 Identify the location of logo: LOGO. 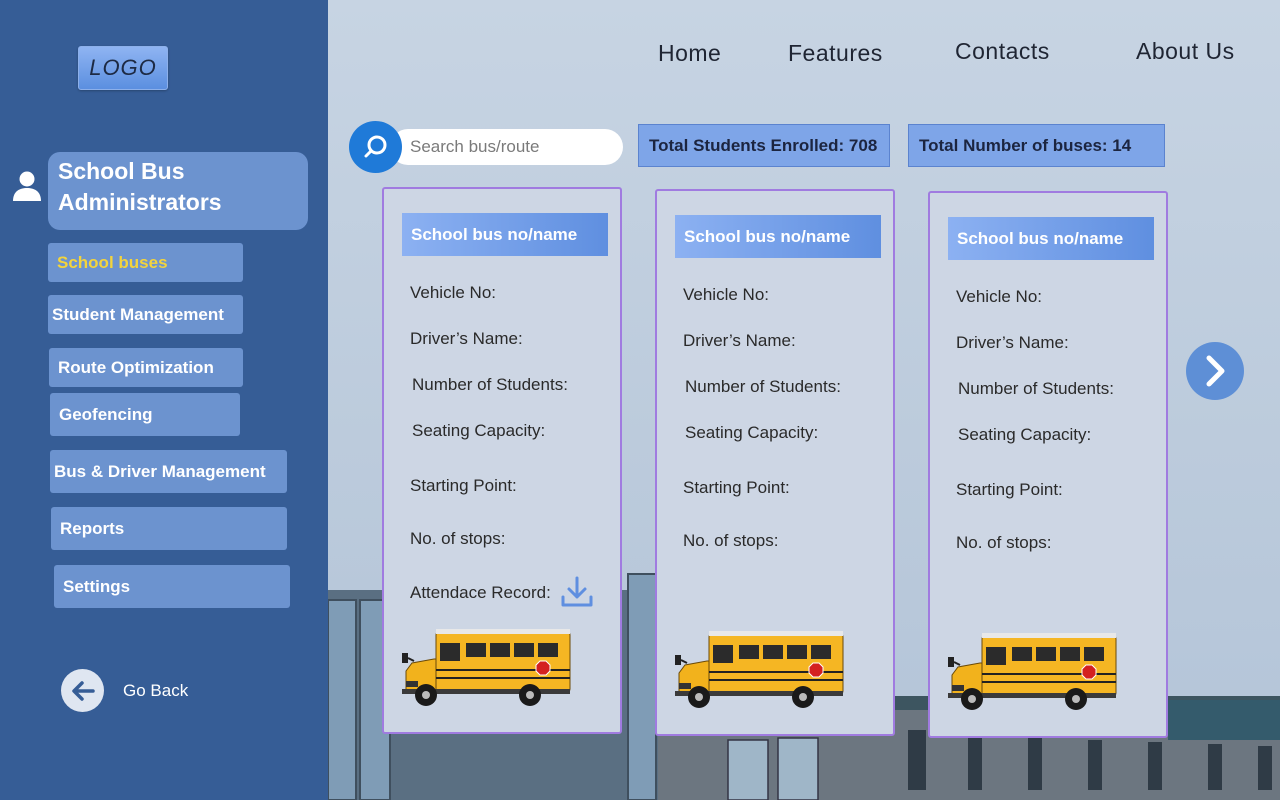
(123, 68).